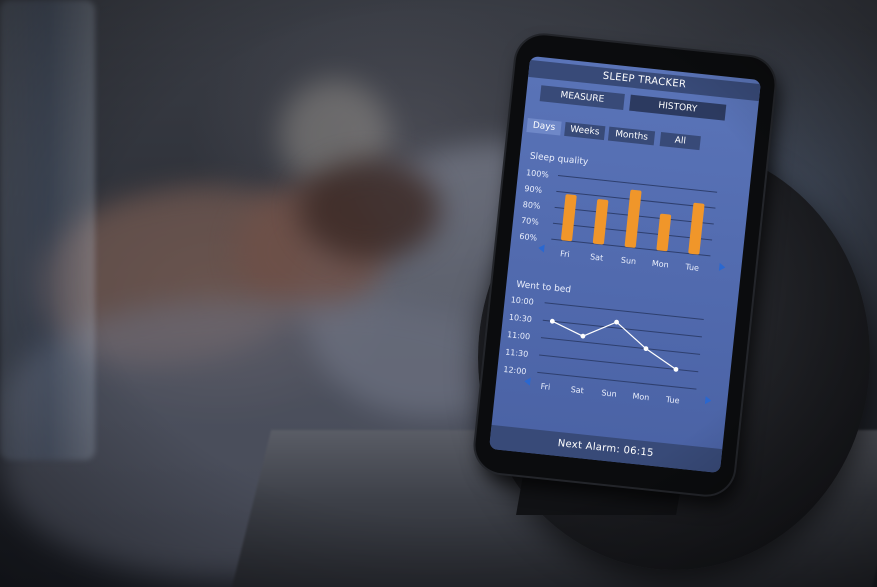  I want to click on bed-y-tick: 11:00, so click(519, 335).